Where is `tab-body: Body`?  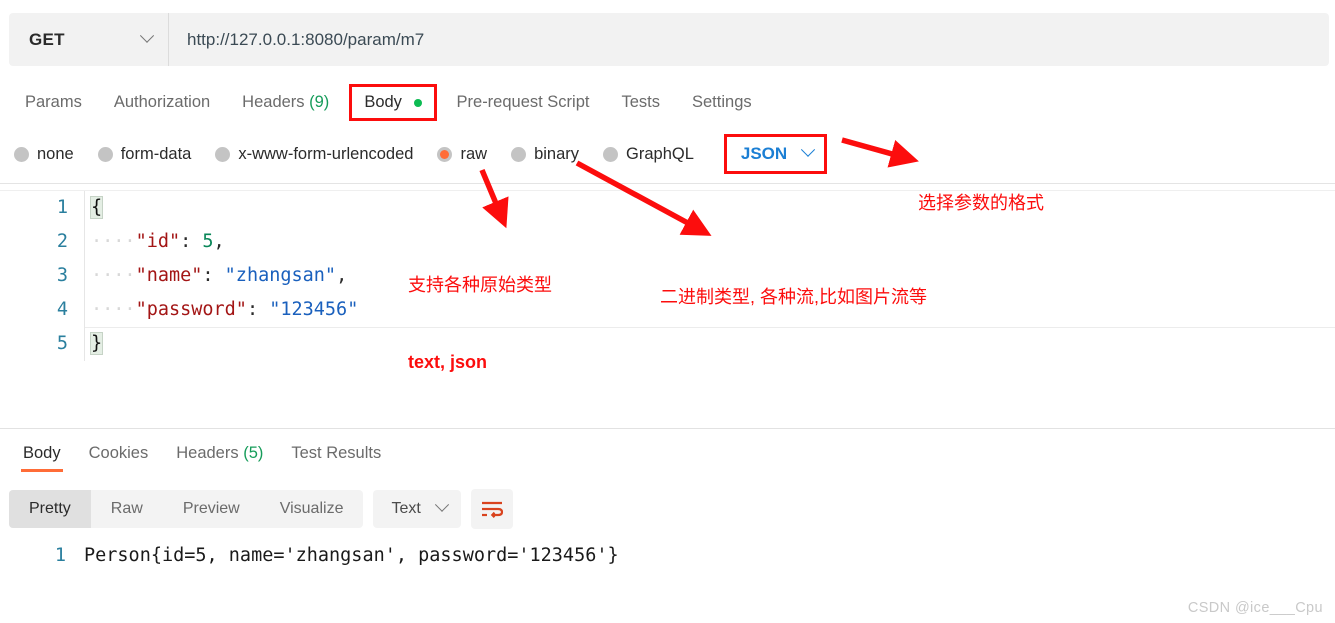
tab-body: Body is located at coordinates (393, 102).